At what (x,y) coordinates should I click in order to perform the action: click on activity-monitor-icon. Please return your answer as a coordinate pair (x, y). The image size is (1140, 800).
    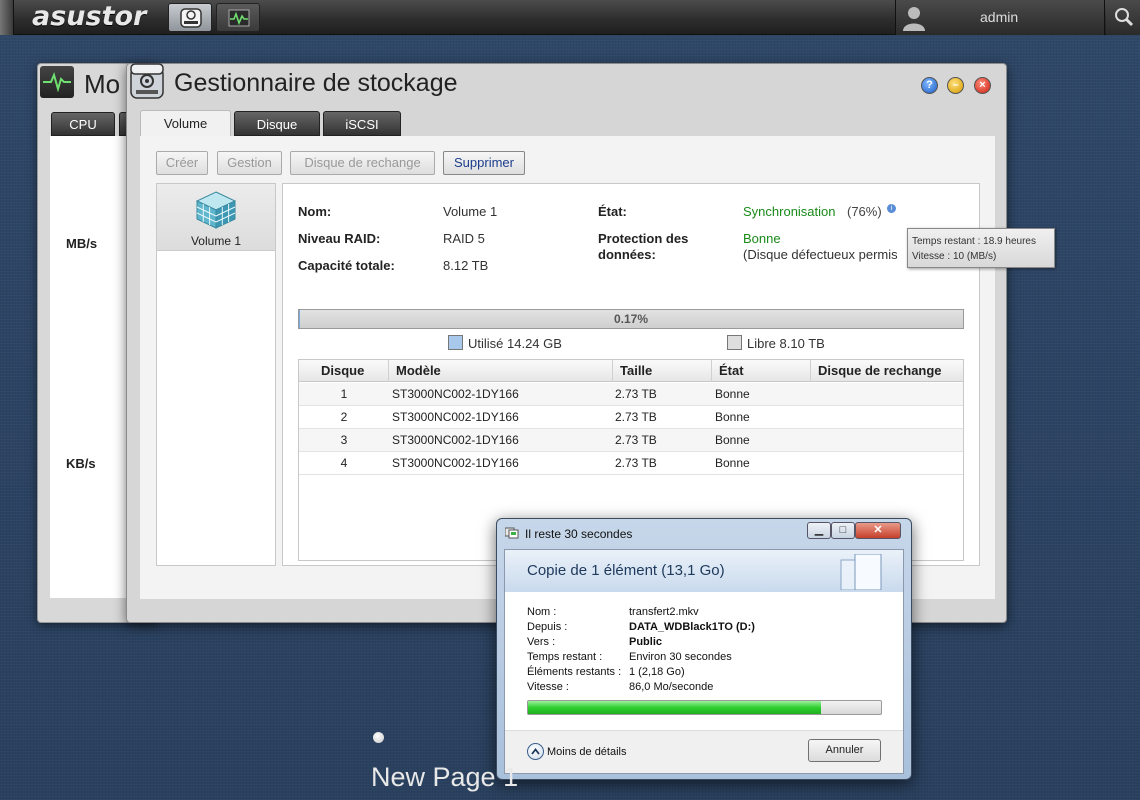
    Looking at the image, I should click on (239, 18).